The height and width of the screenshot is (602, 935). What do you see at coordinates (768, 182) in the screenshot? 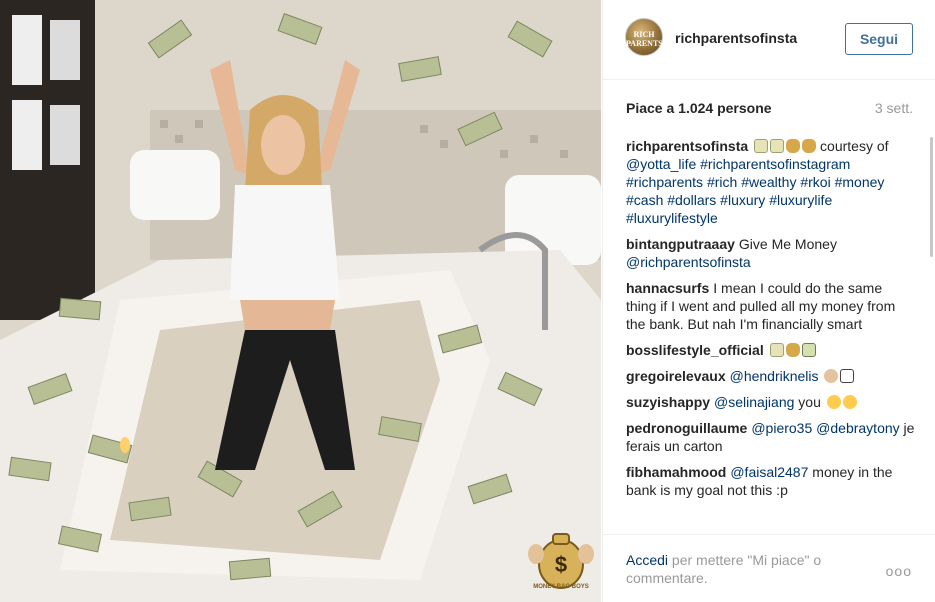
I see `hashtag-link: #wealthy` at bounding box center [768, 182].